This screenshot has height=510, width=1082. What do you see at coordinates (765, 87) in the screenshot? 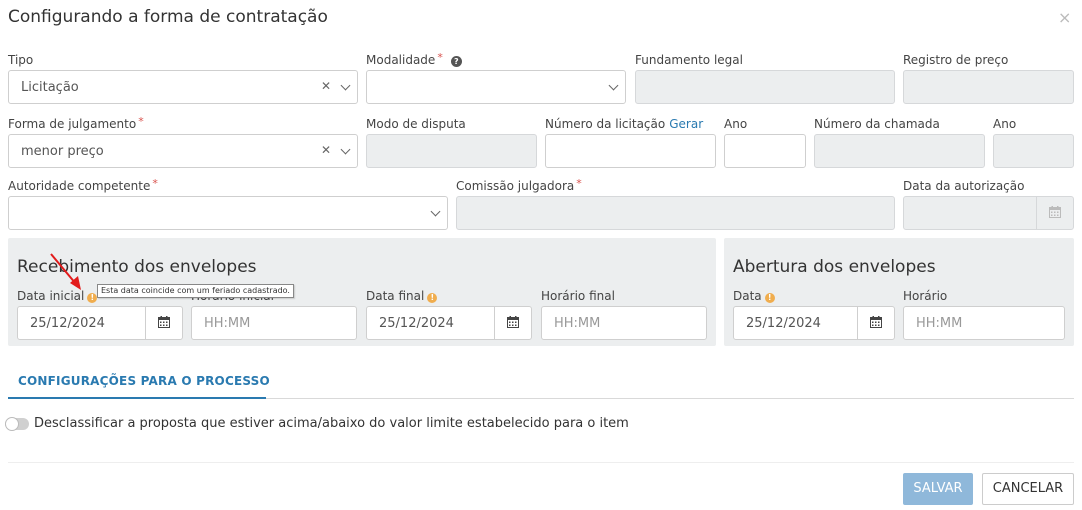
I see `fundamento-field` at bounding box center [765, 87].